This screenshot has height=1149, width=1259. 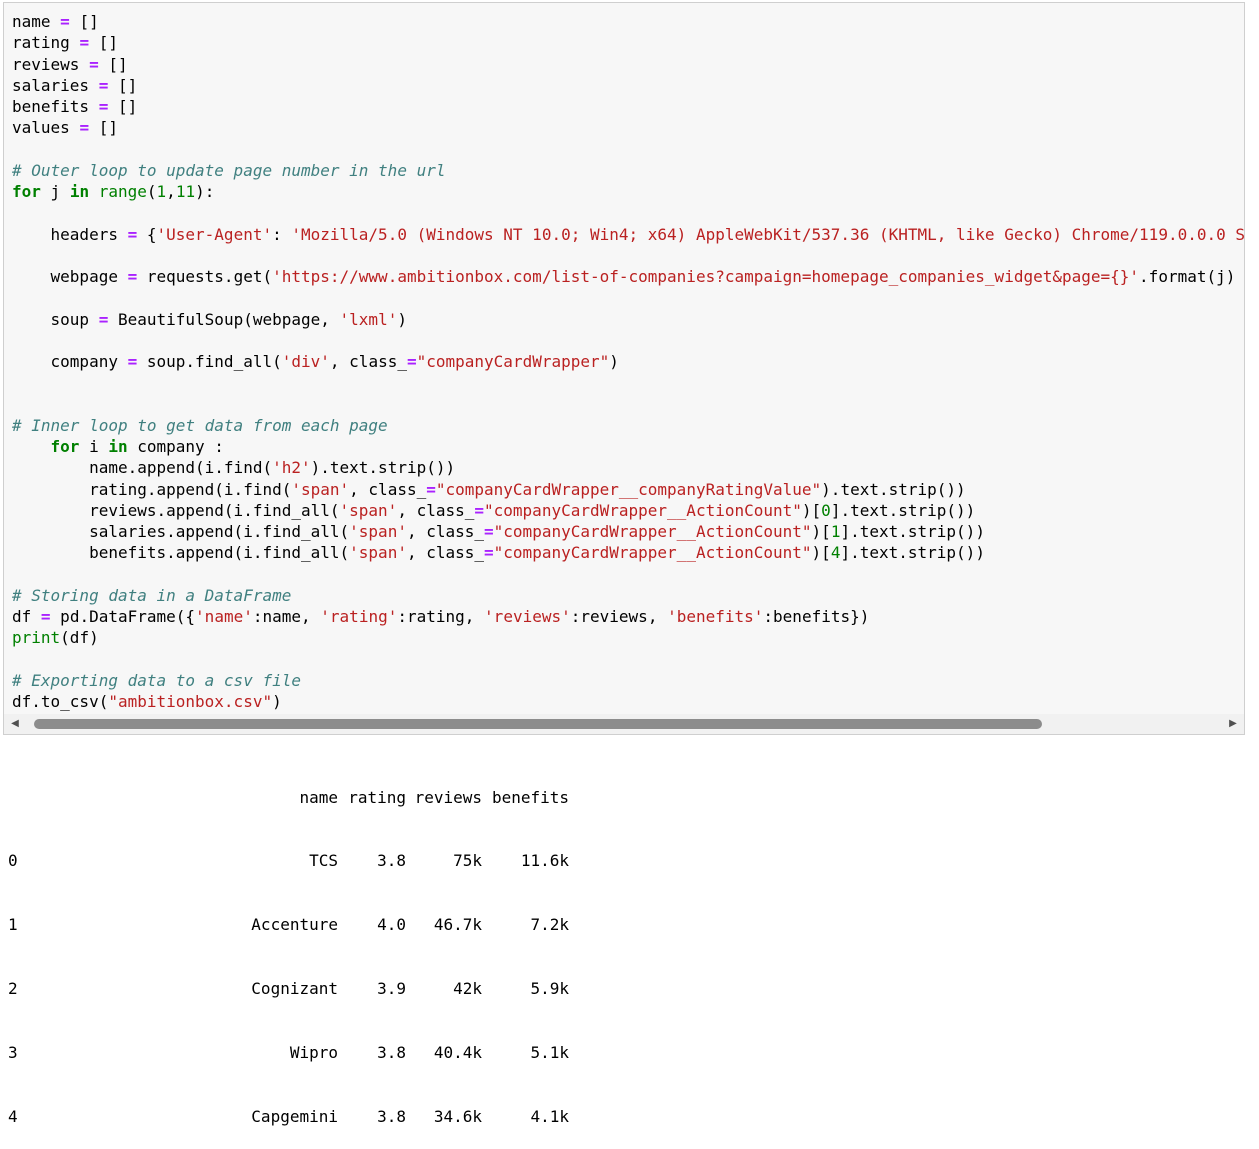 I want to click on scroll-left-icon: ◀, so click(x=15, y=724).